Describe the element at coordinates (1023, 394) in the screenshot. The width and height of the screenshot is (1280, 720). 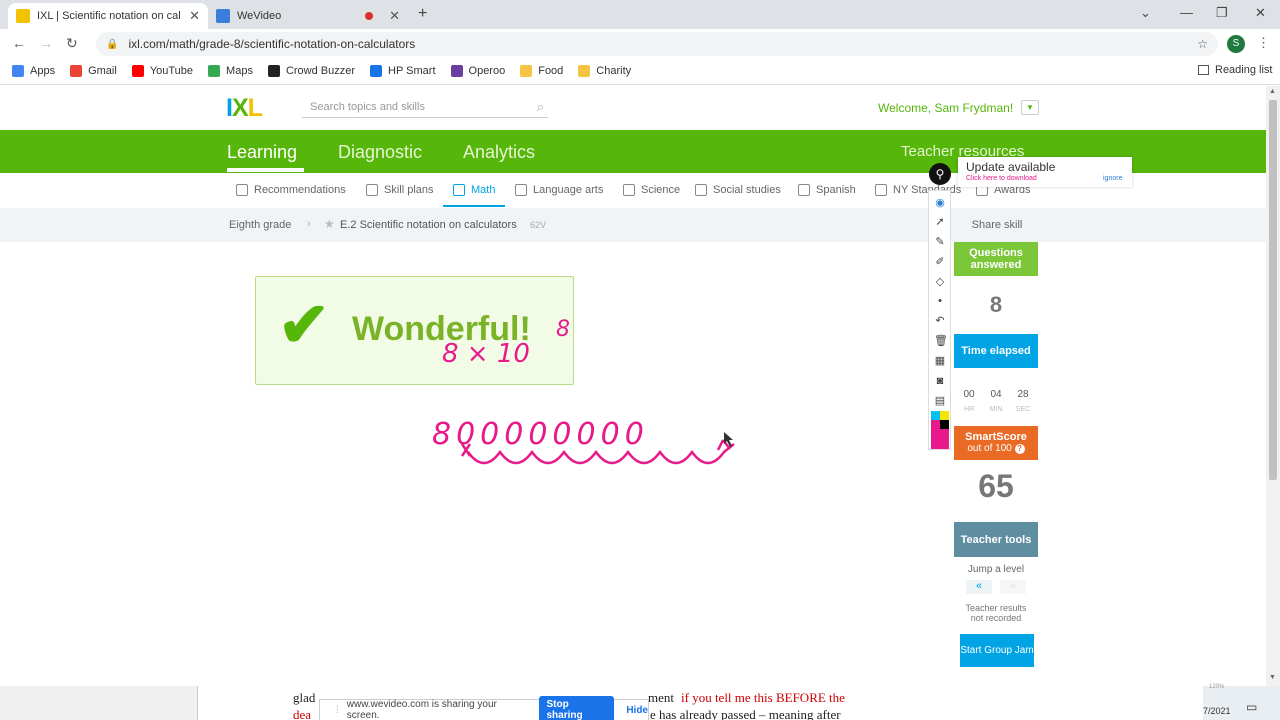
I see `time-seconds: 28` at that location.